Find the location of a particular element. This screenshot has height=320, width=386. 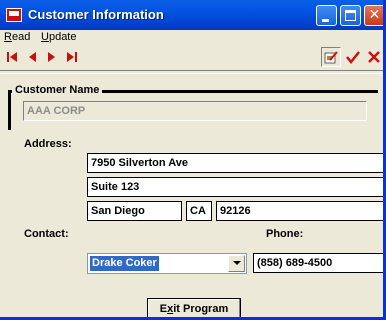

contact-select: Drake Coker is located at coordinates (167, 263).